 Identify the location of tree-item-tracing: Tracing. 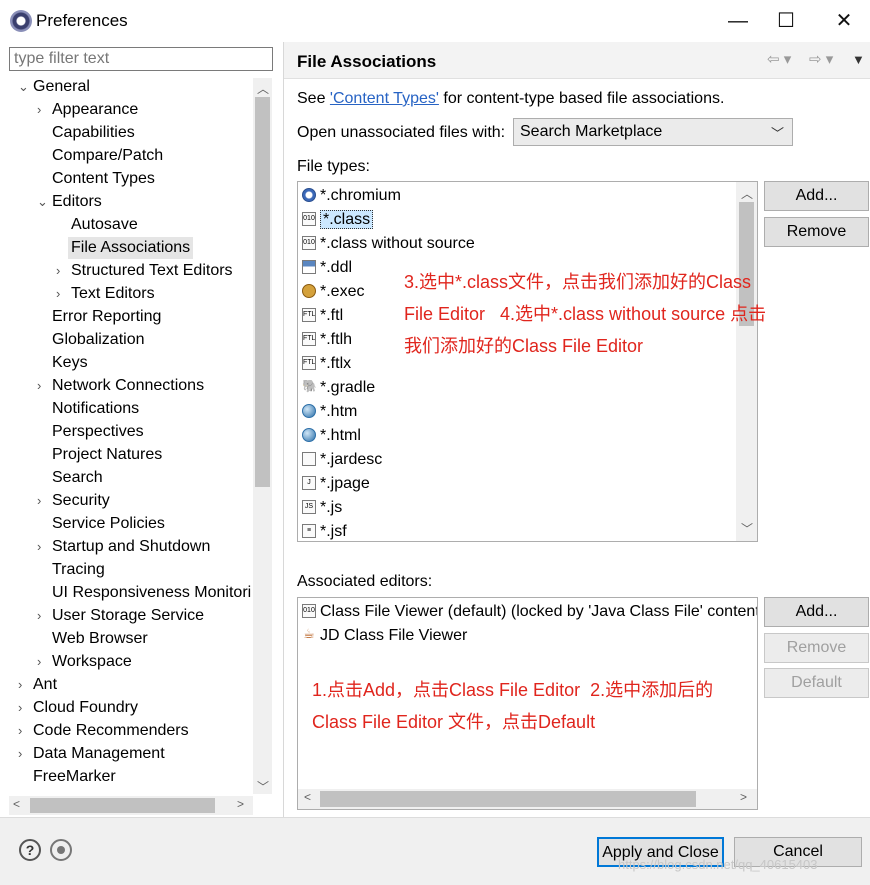
(78, 570).